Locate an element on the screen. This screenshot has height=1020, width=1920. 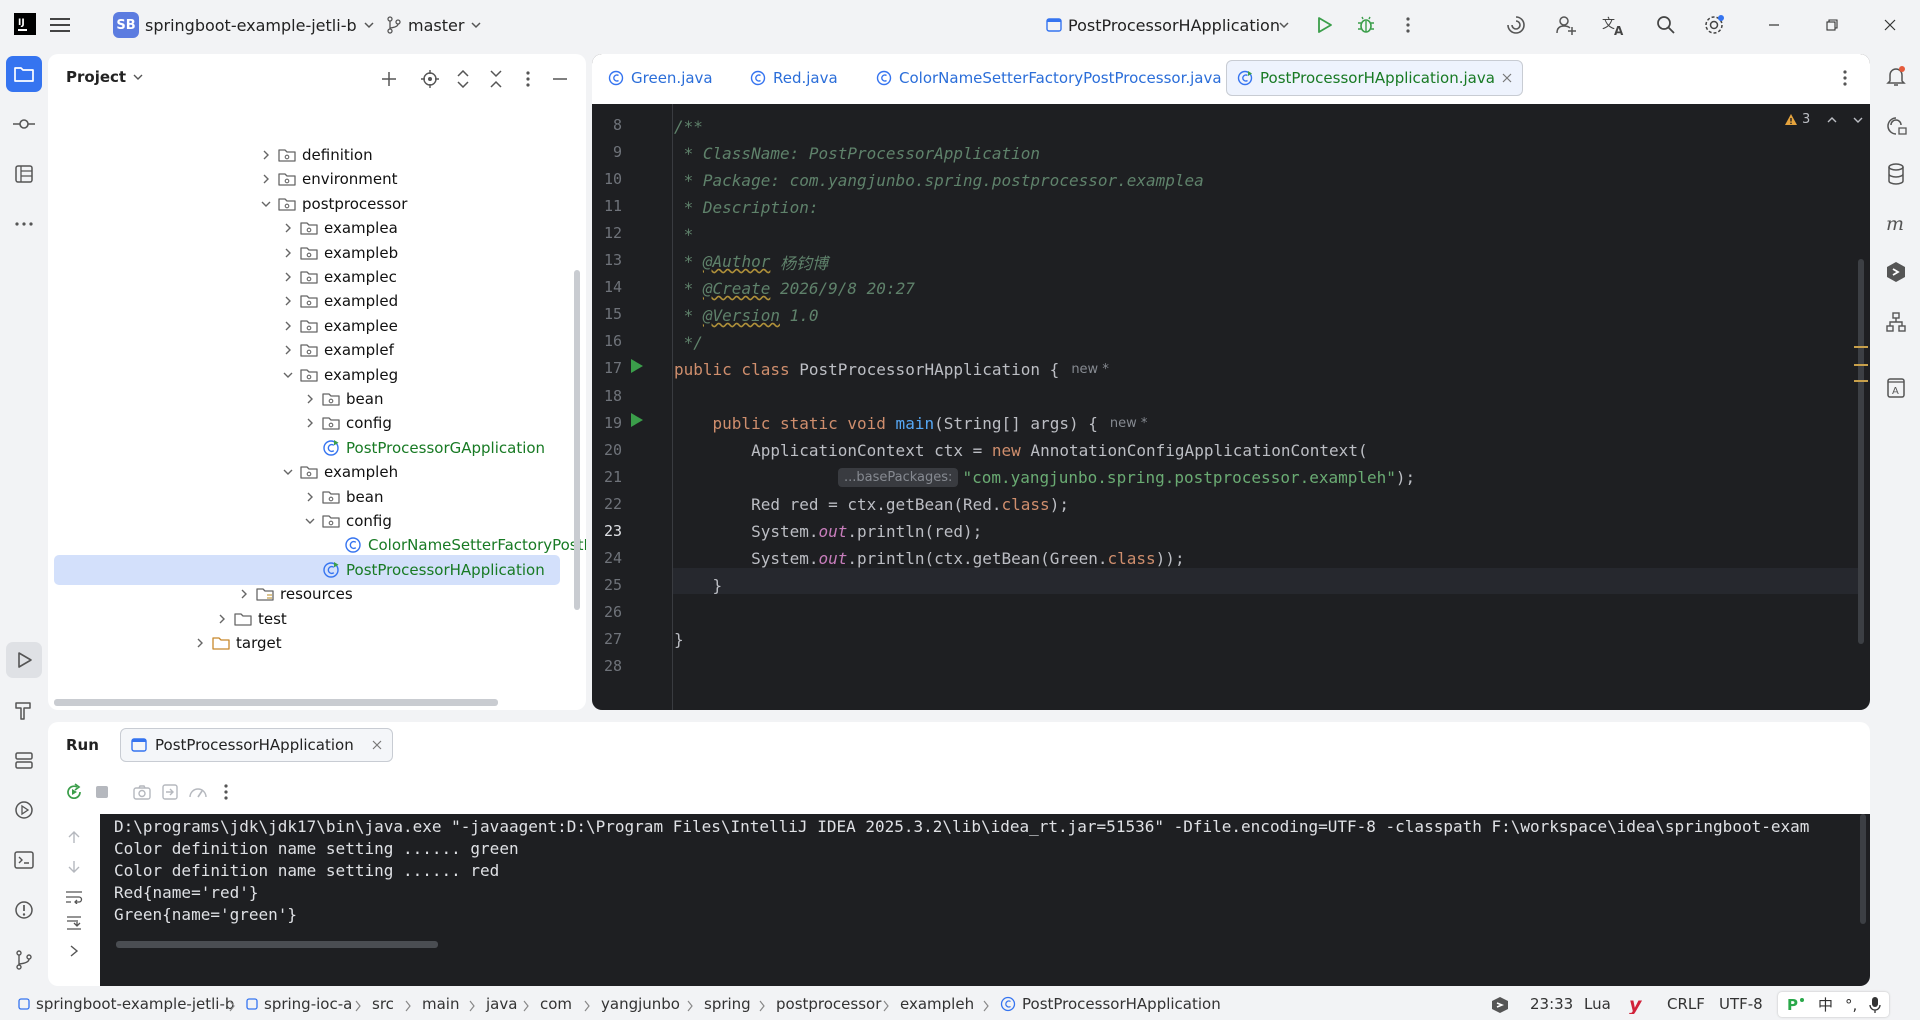
more-tools-button is located at coordinates (24, 224).